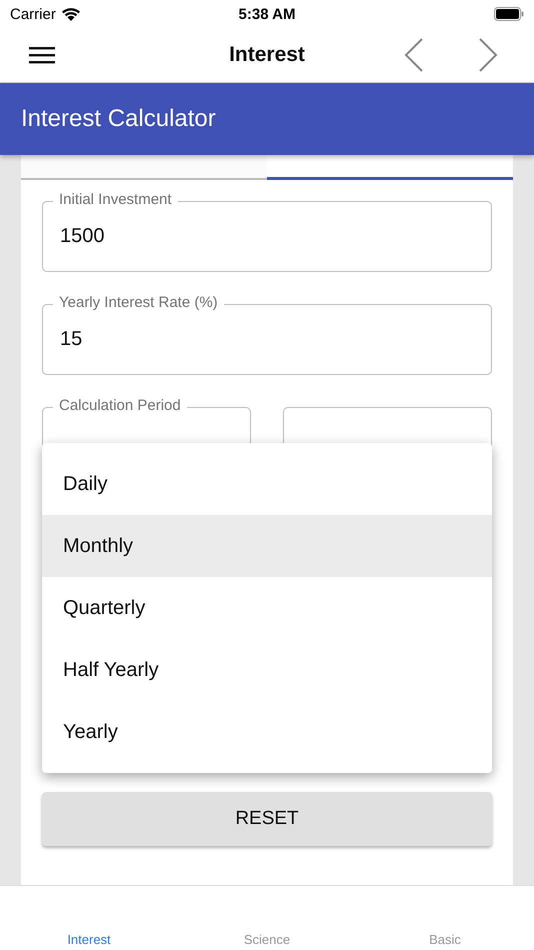 The height and width of the screenshot is (950, 534). What do you see at coordinates (118, 119) in the screenshot?
I see `app-title: Interest Calculator` at bounding box center [118, 119].